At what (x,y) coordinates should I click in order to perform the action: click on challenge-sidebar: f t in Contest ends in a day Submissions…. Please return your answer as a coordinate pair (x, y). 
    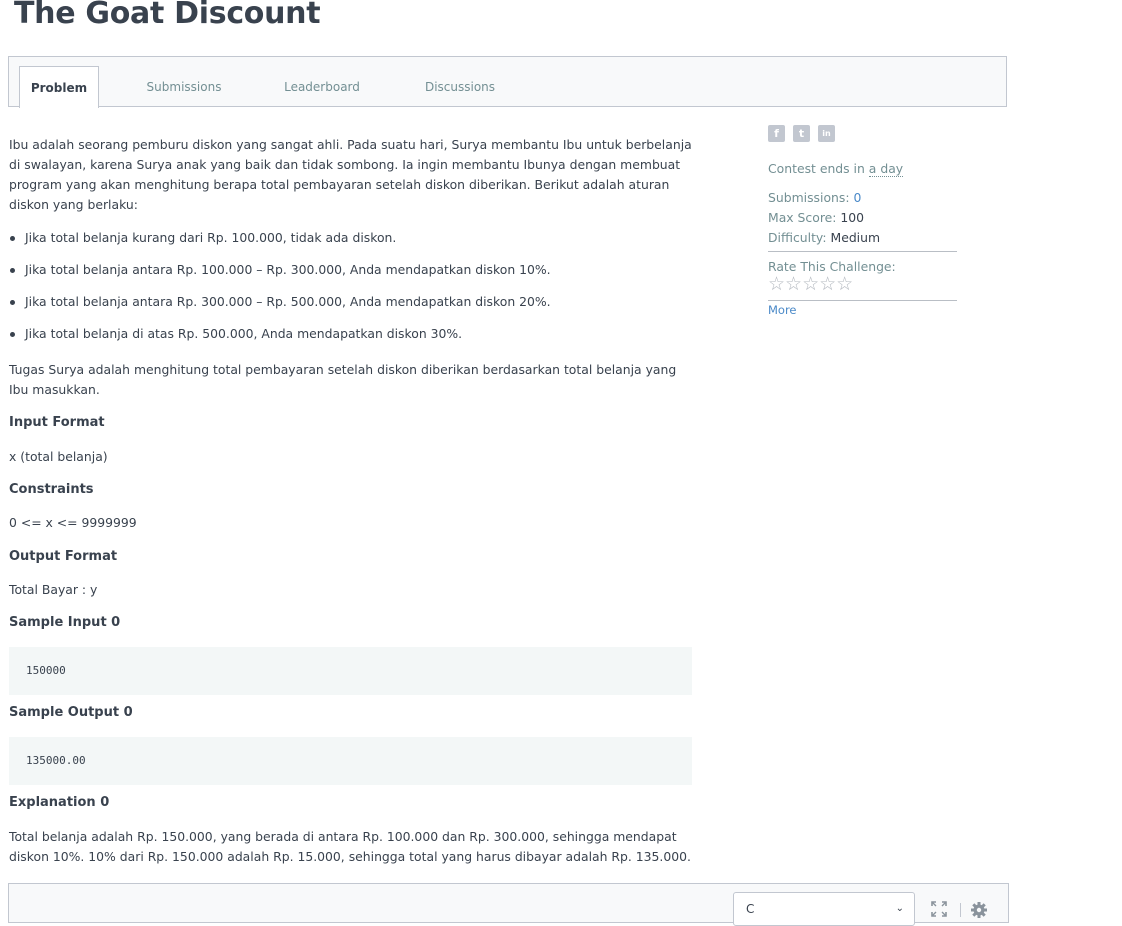
    Looking at the image, I should click on (862, 221).